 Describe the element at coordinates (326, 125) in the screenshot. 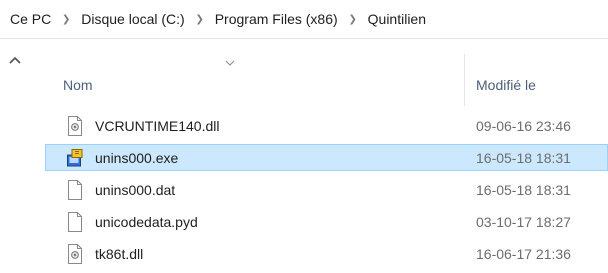

I see `file-row: VCRUNTIME140.dll 09-06-16 23:46` at that location.